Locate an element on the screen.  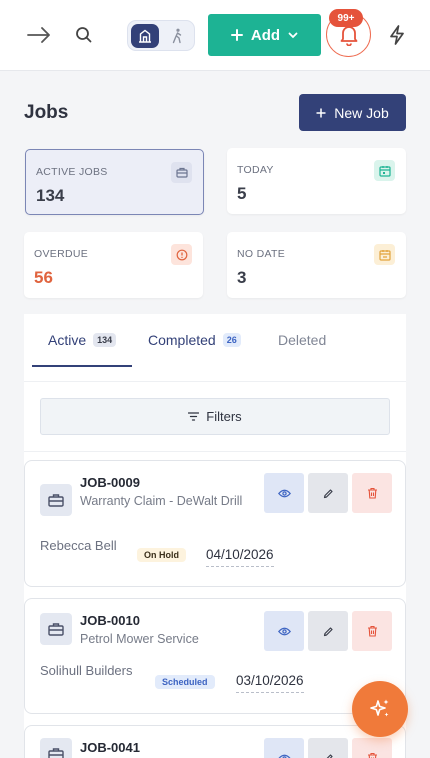
lightning-icon is located at coordinates (397, 35).